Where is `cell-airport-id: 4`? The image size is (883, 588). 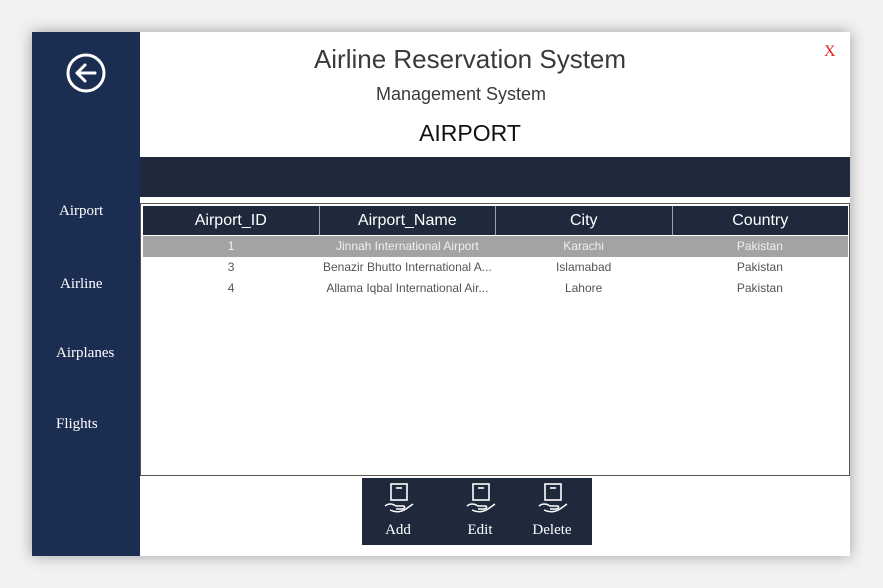
cell-airport-id: 4 is located at coordinates (231, 288).